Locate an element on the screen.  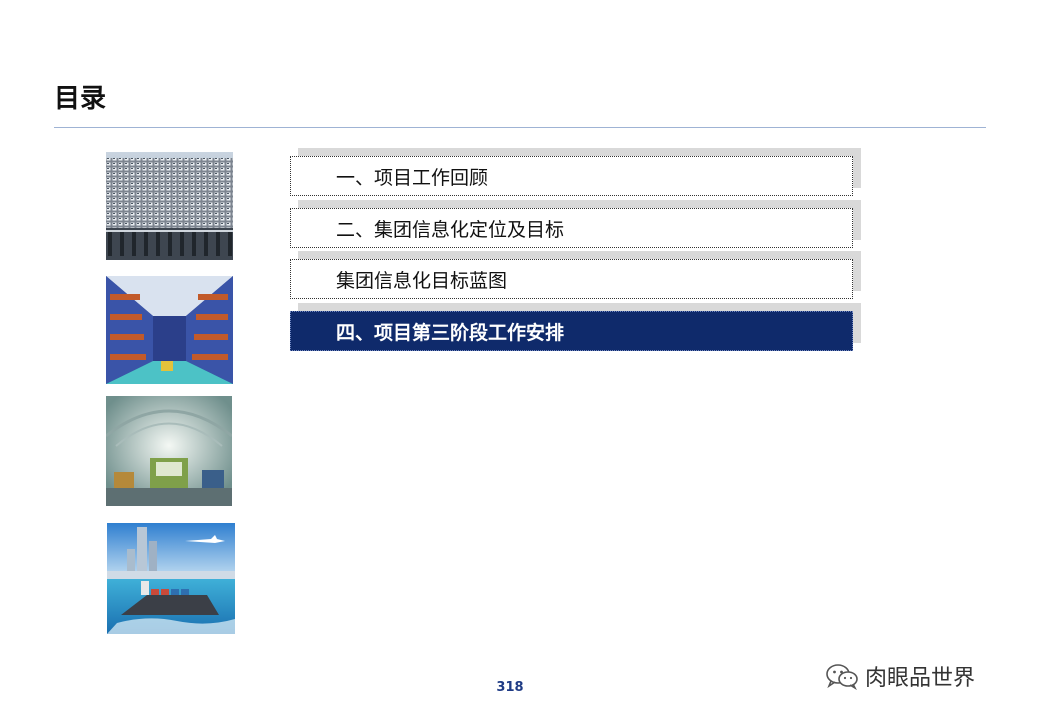
page-title: 目录 is located at coordinates (80, 99).